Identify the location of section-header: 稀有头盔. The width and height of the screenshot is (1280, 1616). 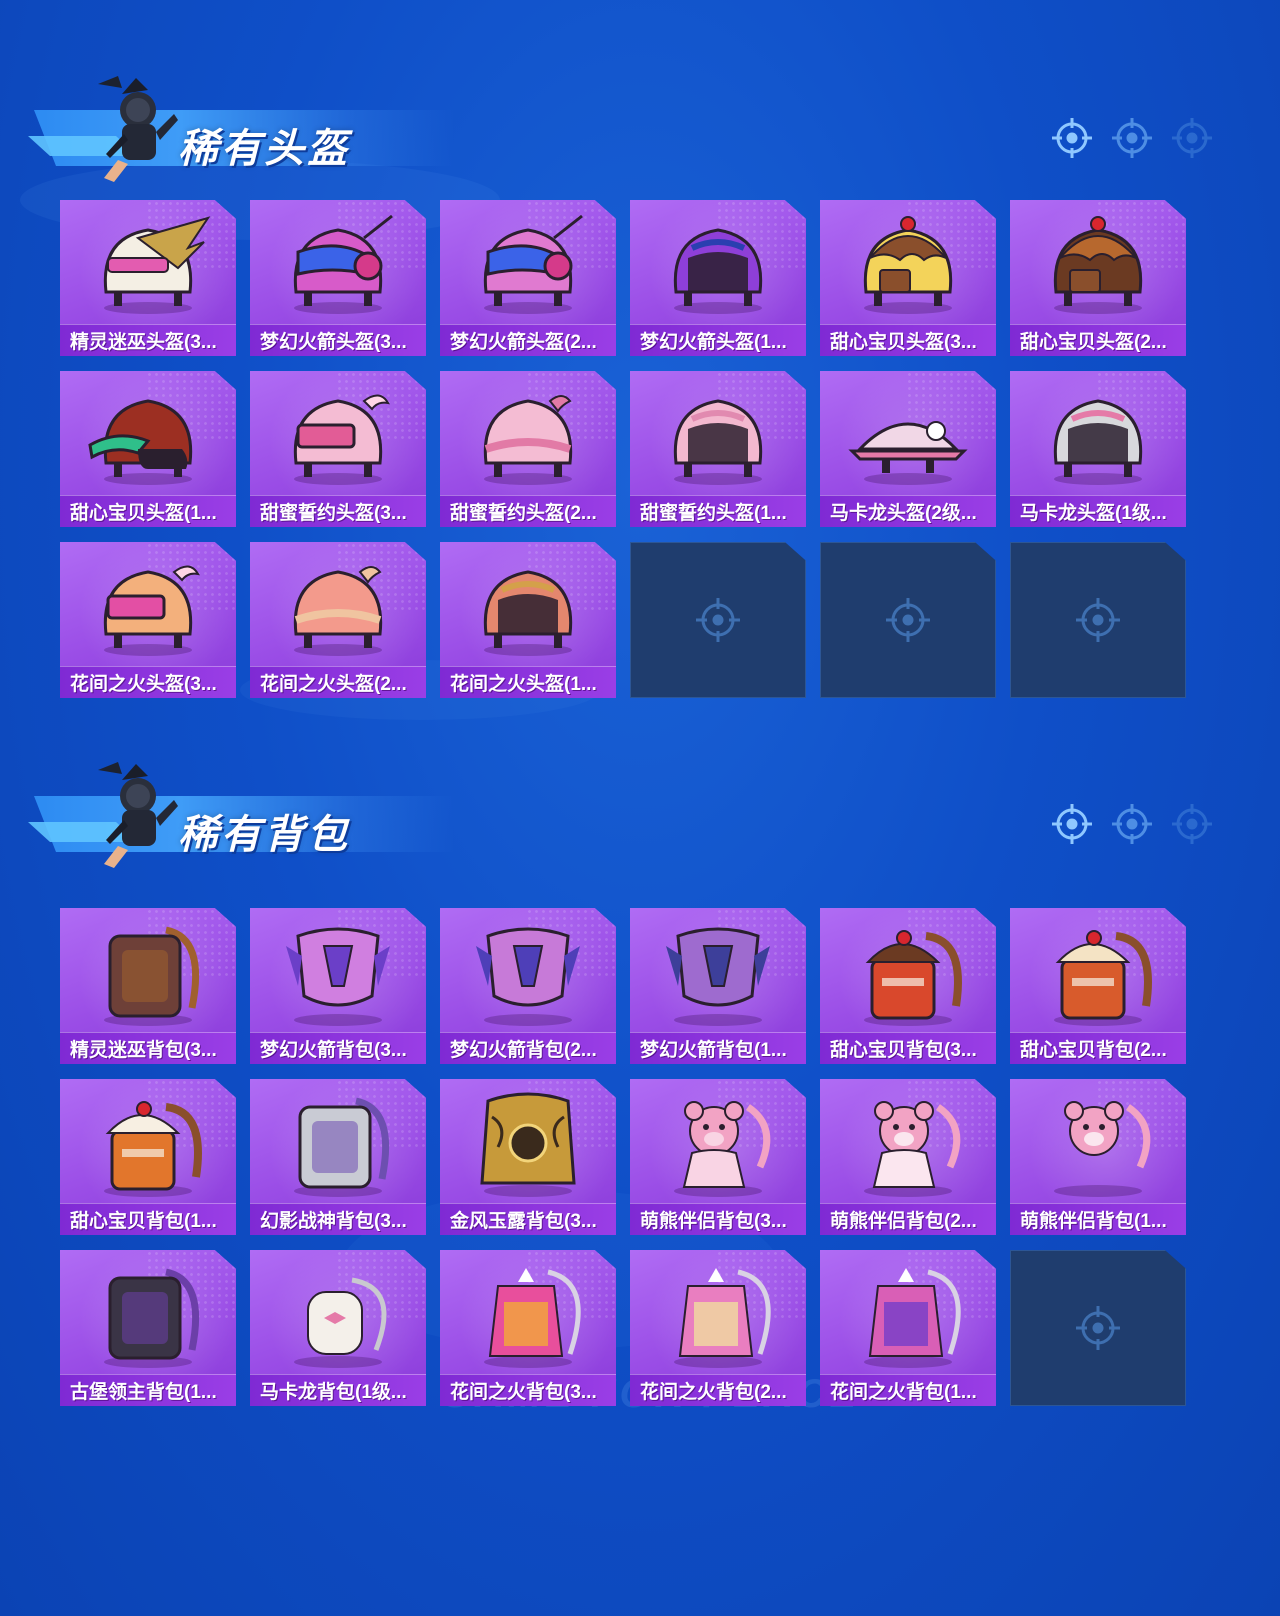
(241, 129).